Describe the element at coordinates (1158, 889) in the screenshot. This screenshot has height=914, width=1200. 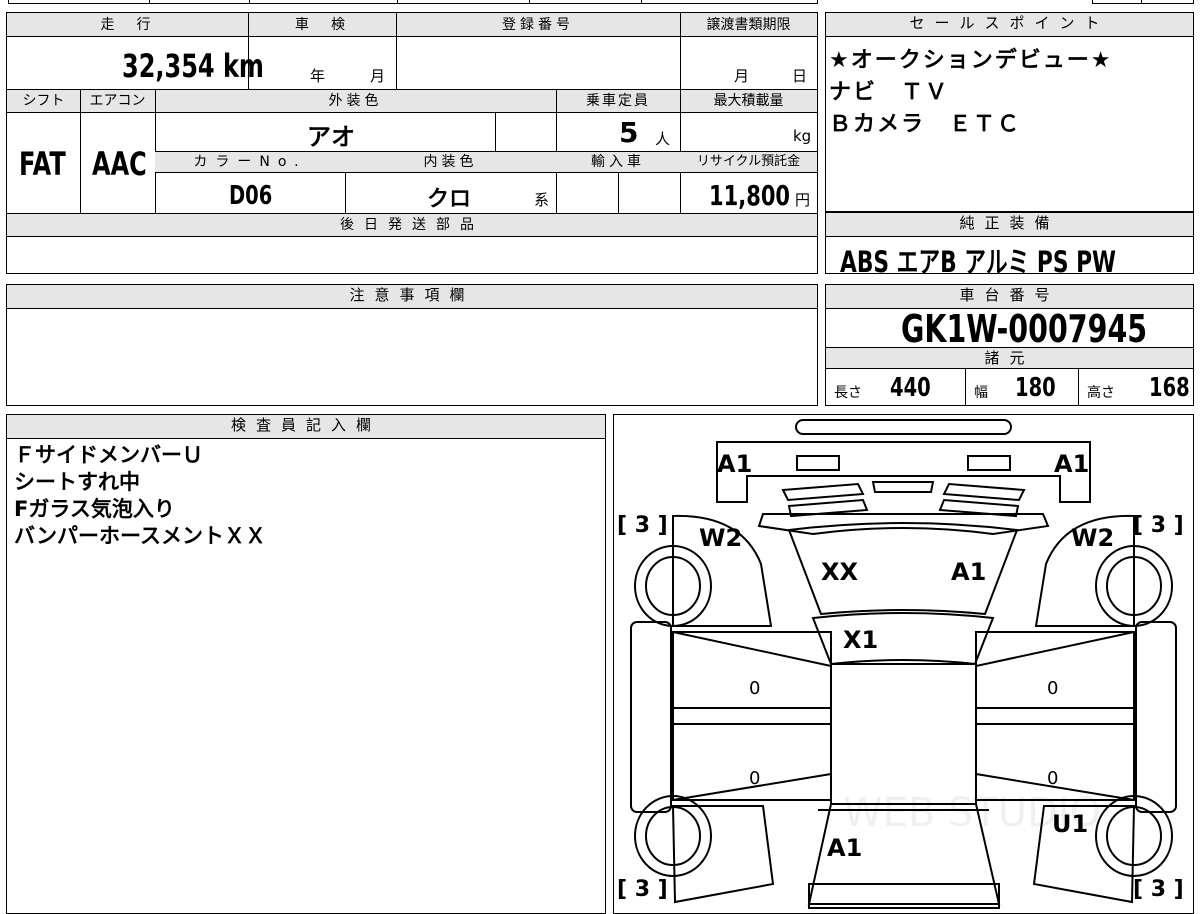
I see `tire-mark-rear-right: [ 3 ]` at that location.